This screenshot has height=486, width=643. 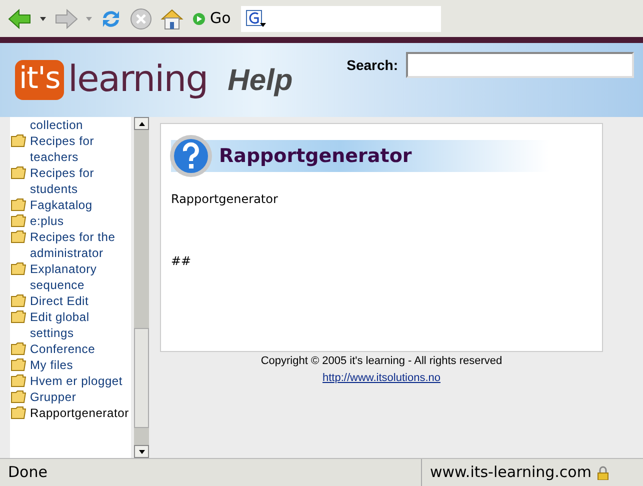 I want to click on help-search-field, so click(x=520, y=65).